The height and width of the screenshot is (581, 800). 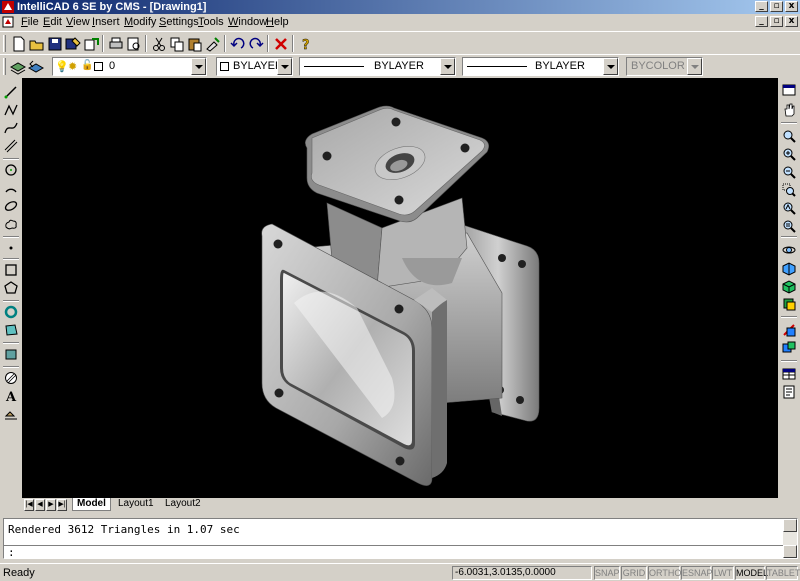 I want to click on menu-view: View, so click(x=78, y=22).